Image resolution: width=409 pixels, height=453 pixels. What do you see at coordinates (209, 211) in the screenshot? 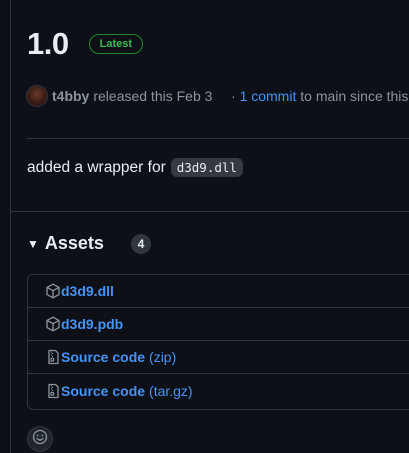
I see `section-divider` at bounding box center [209, 211].